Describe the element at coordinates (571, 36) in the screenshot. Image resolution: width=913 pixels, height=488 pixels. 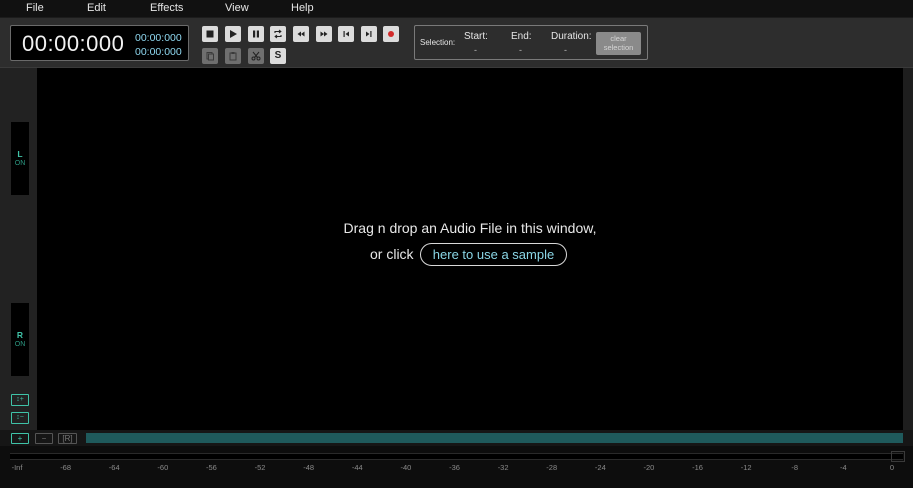
I see `selection-duration-label: Duration:` at that location.